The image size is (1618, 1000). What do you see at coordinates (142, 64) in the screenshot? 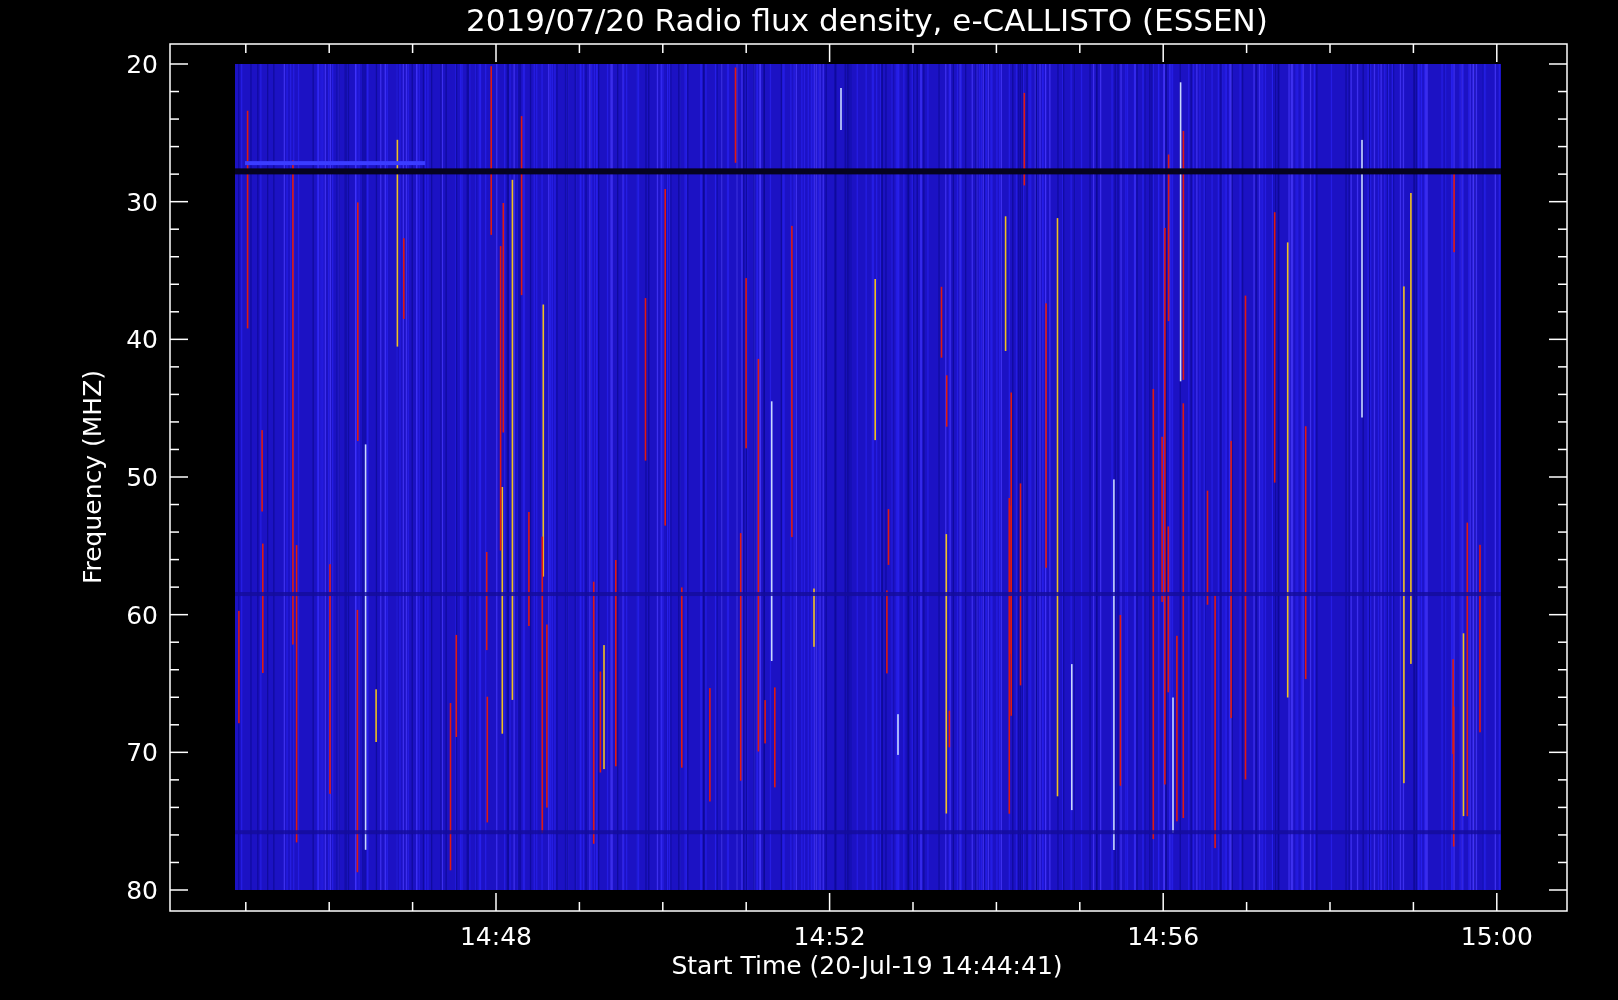
I see `tick-label: 20` at bounding box center [142, 64].